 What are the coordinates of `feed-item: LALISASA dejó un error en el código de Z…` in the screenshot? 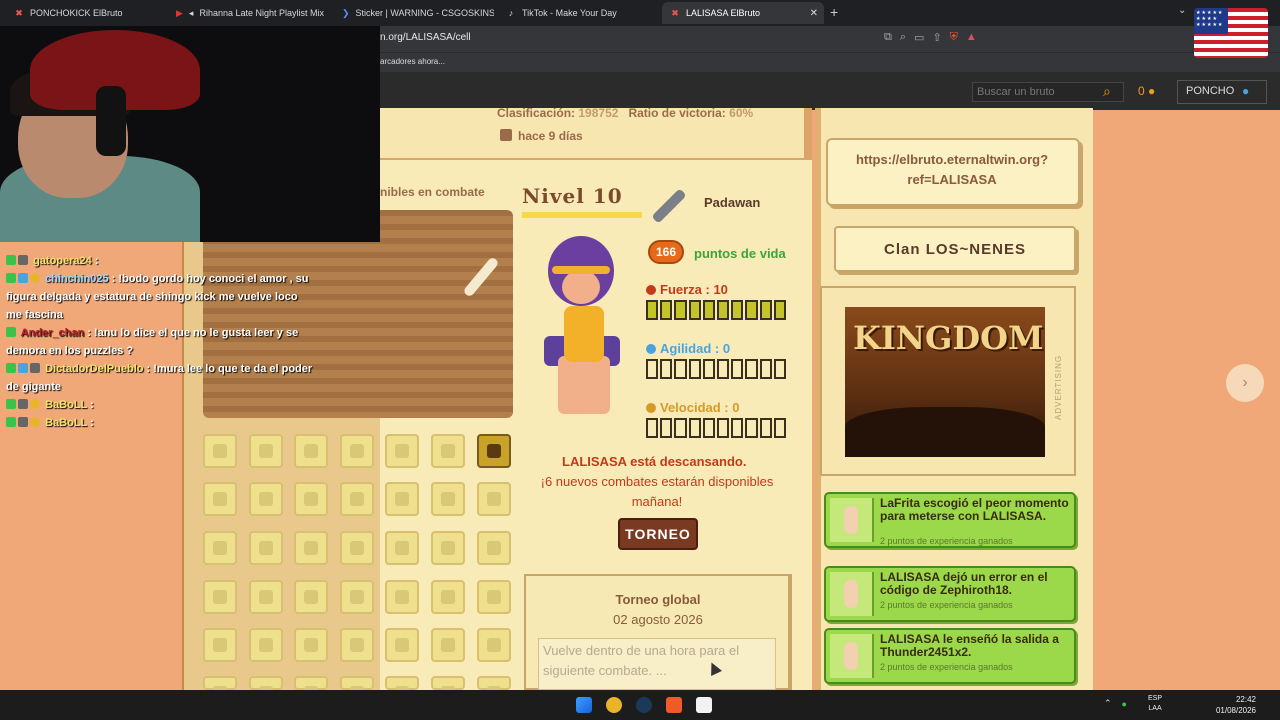 It's located at (950, 594).